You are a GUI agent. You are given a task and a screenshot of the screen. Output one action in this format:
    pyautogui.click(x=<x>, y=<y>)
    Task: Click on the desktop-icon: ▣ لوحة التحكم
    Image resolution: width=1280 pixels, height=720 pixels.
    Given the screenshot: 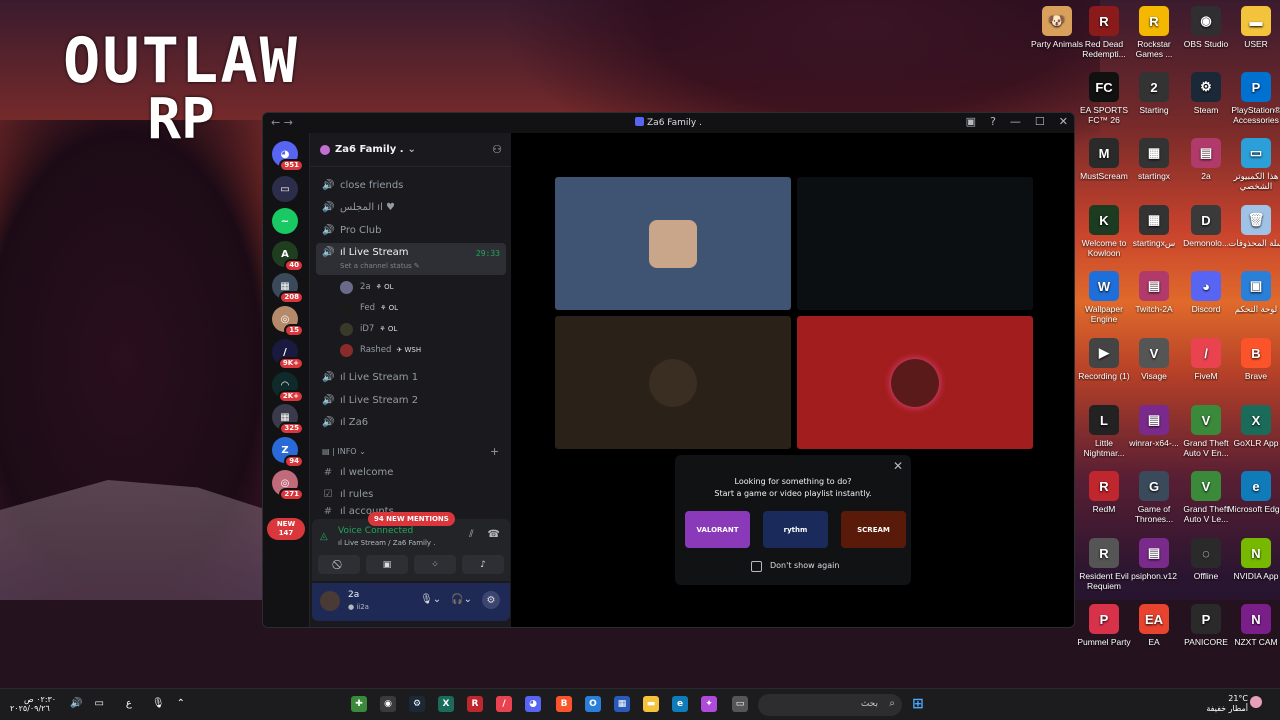 What is the action you would take?
    pyautogui.click(x=1253, y=300)
    